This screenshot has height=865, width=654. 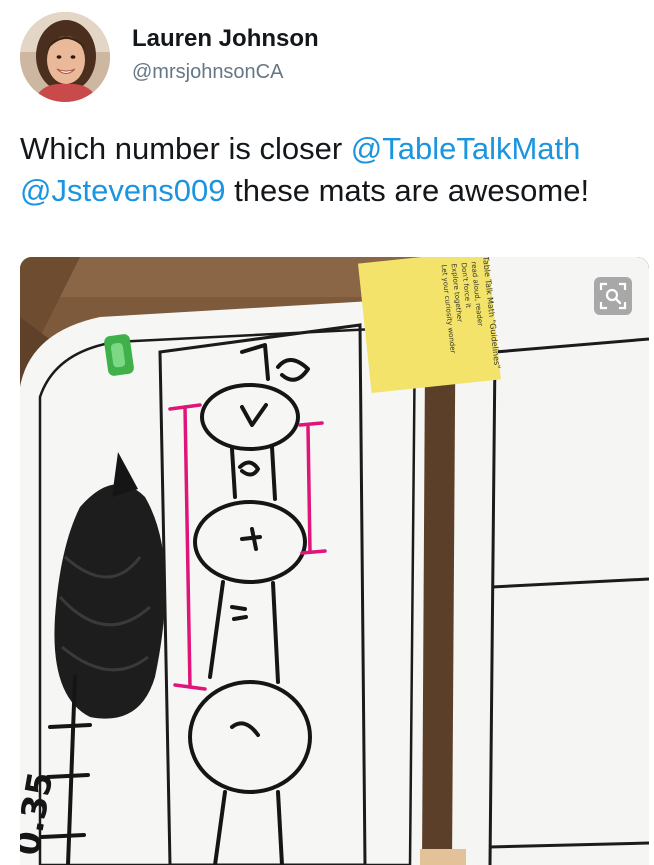 I want to click on avatar-photo, so click(x=65, y=57).